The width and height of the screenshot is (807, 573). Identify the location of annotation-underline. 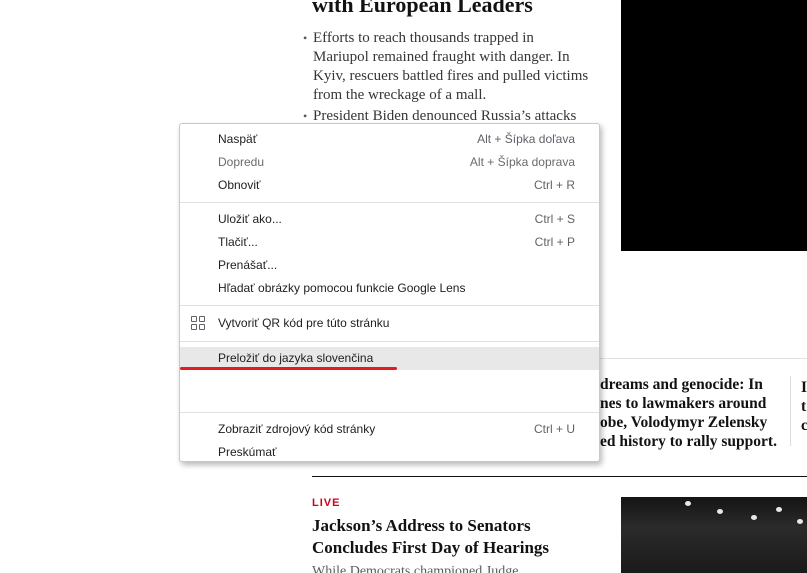
(288, 368).